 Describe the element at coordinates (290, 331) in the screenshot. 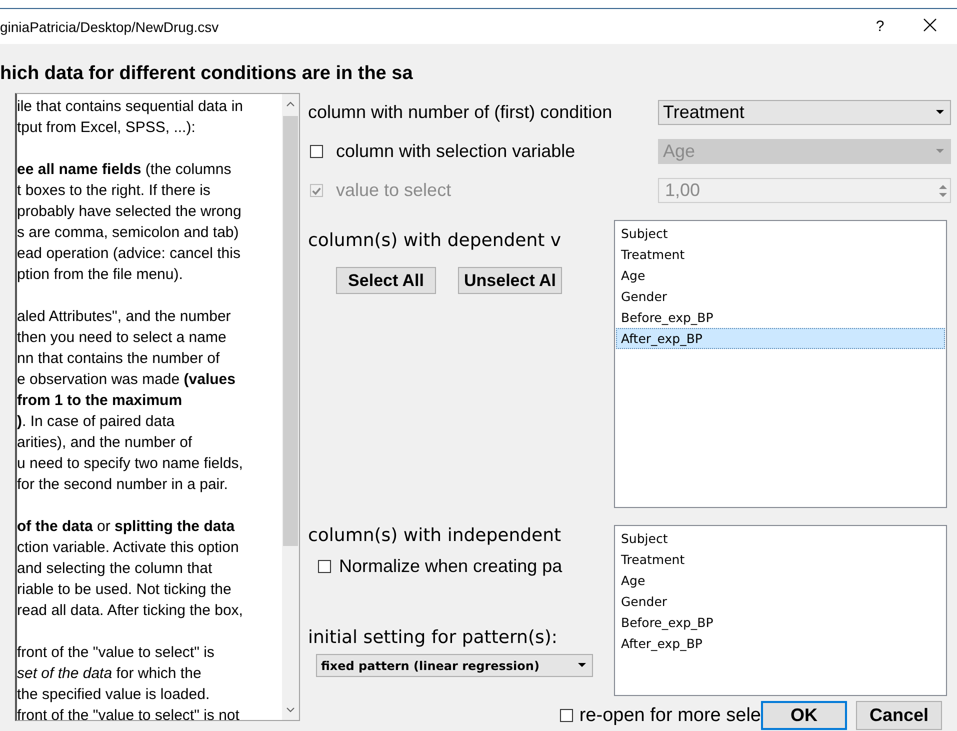

I see `scrollbar-thumb` at that location.